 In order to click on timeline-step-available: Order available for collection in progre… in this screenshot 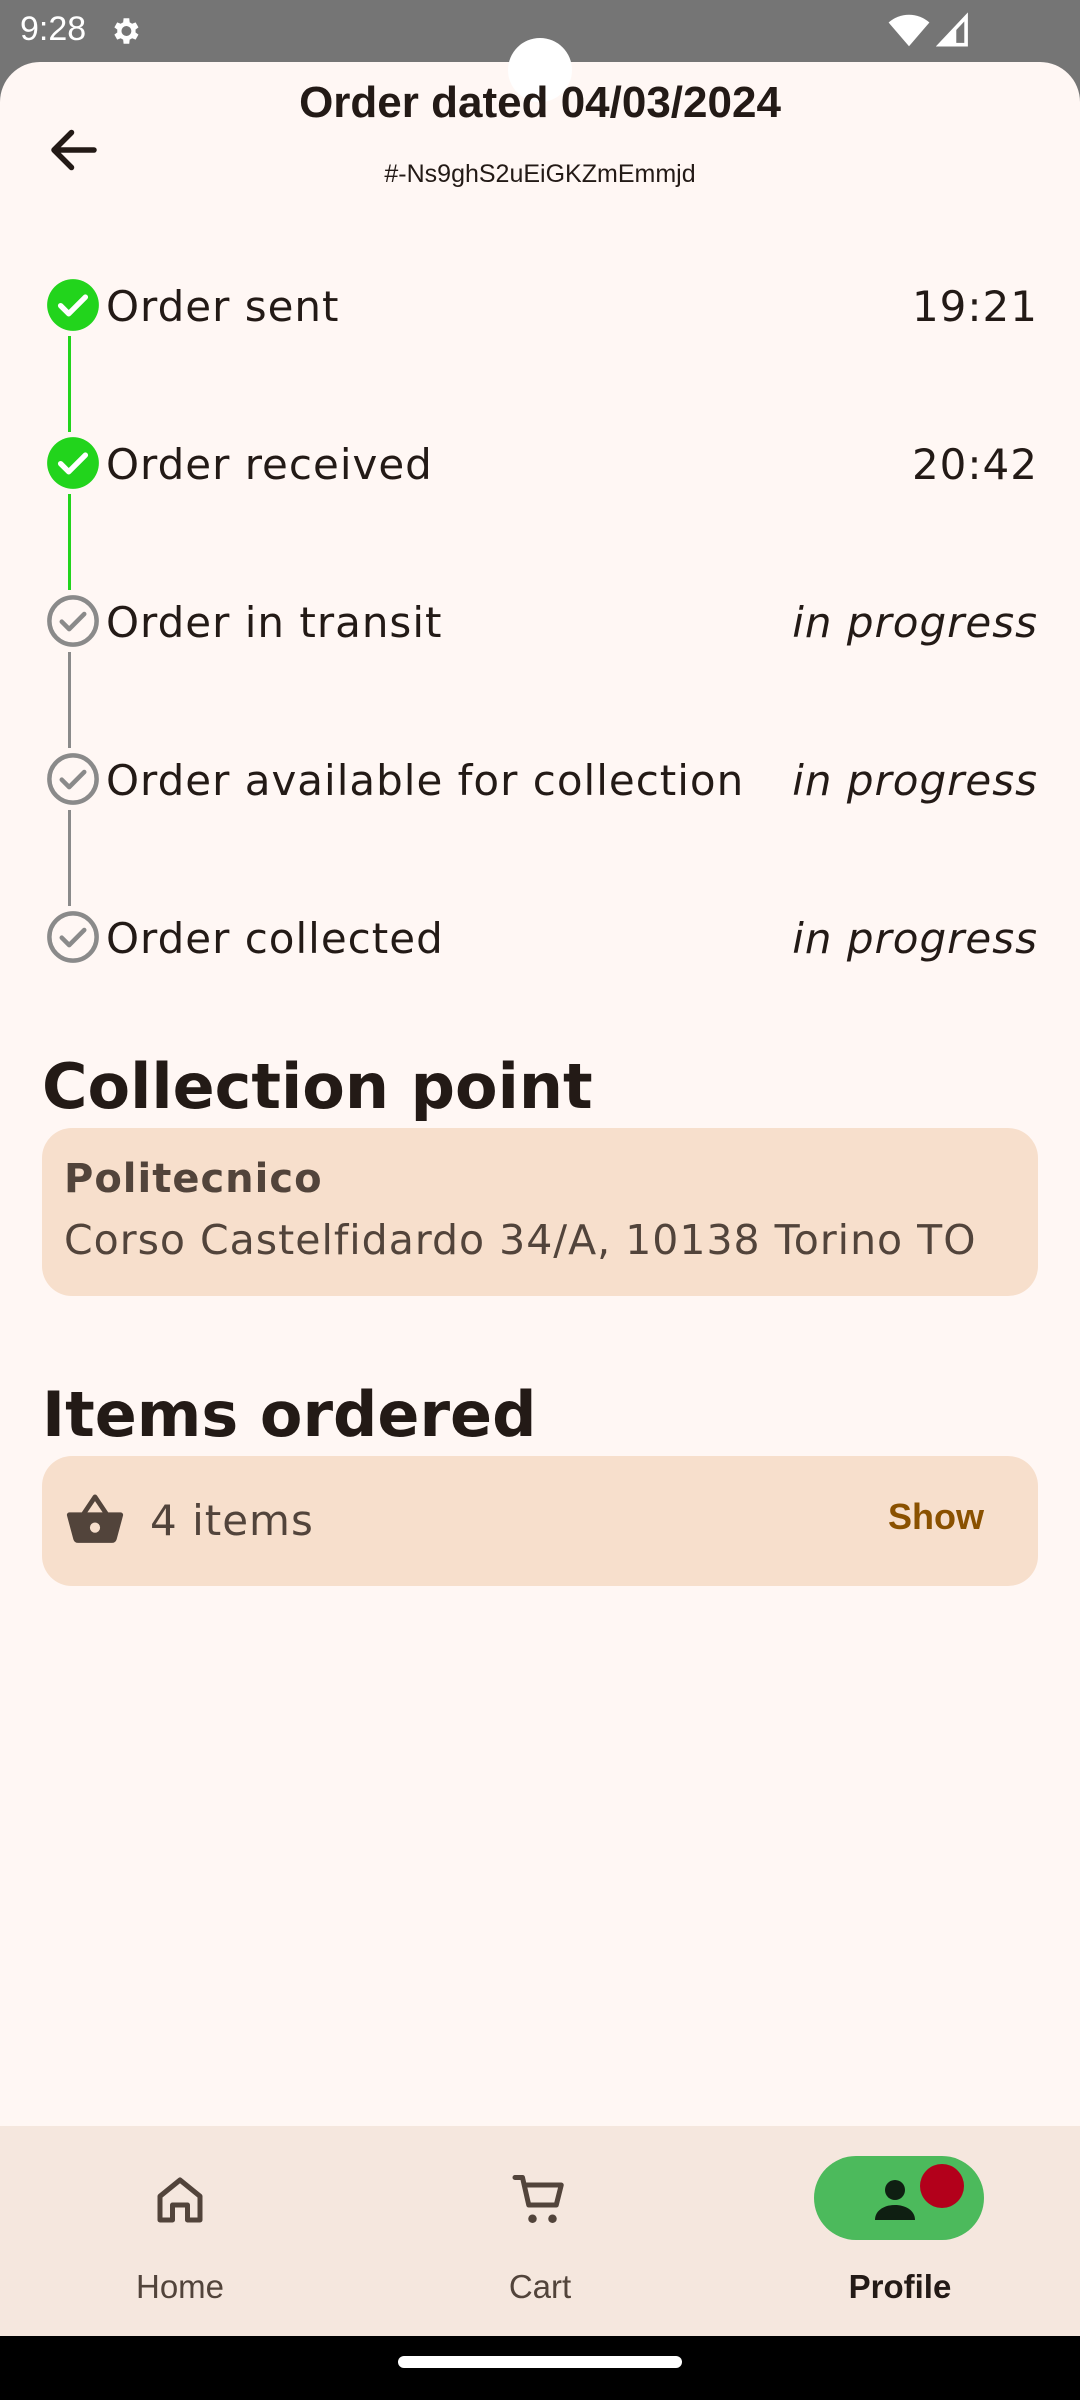, I will do `click(540, 779)`.